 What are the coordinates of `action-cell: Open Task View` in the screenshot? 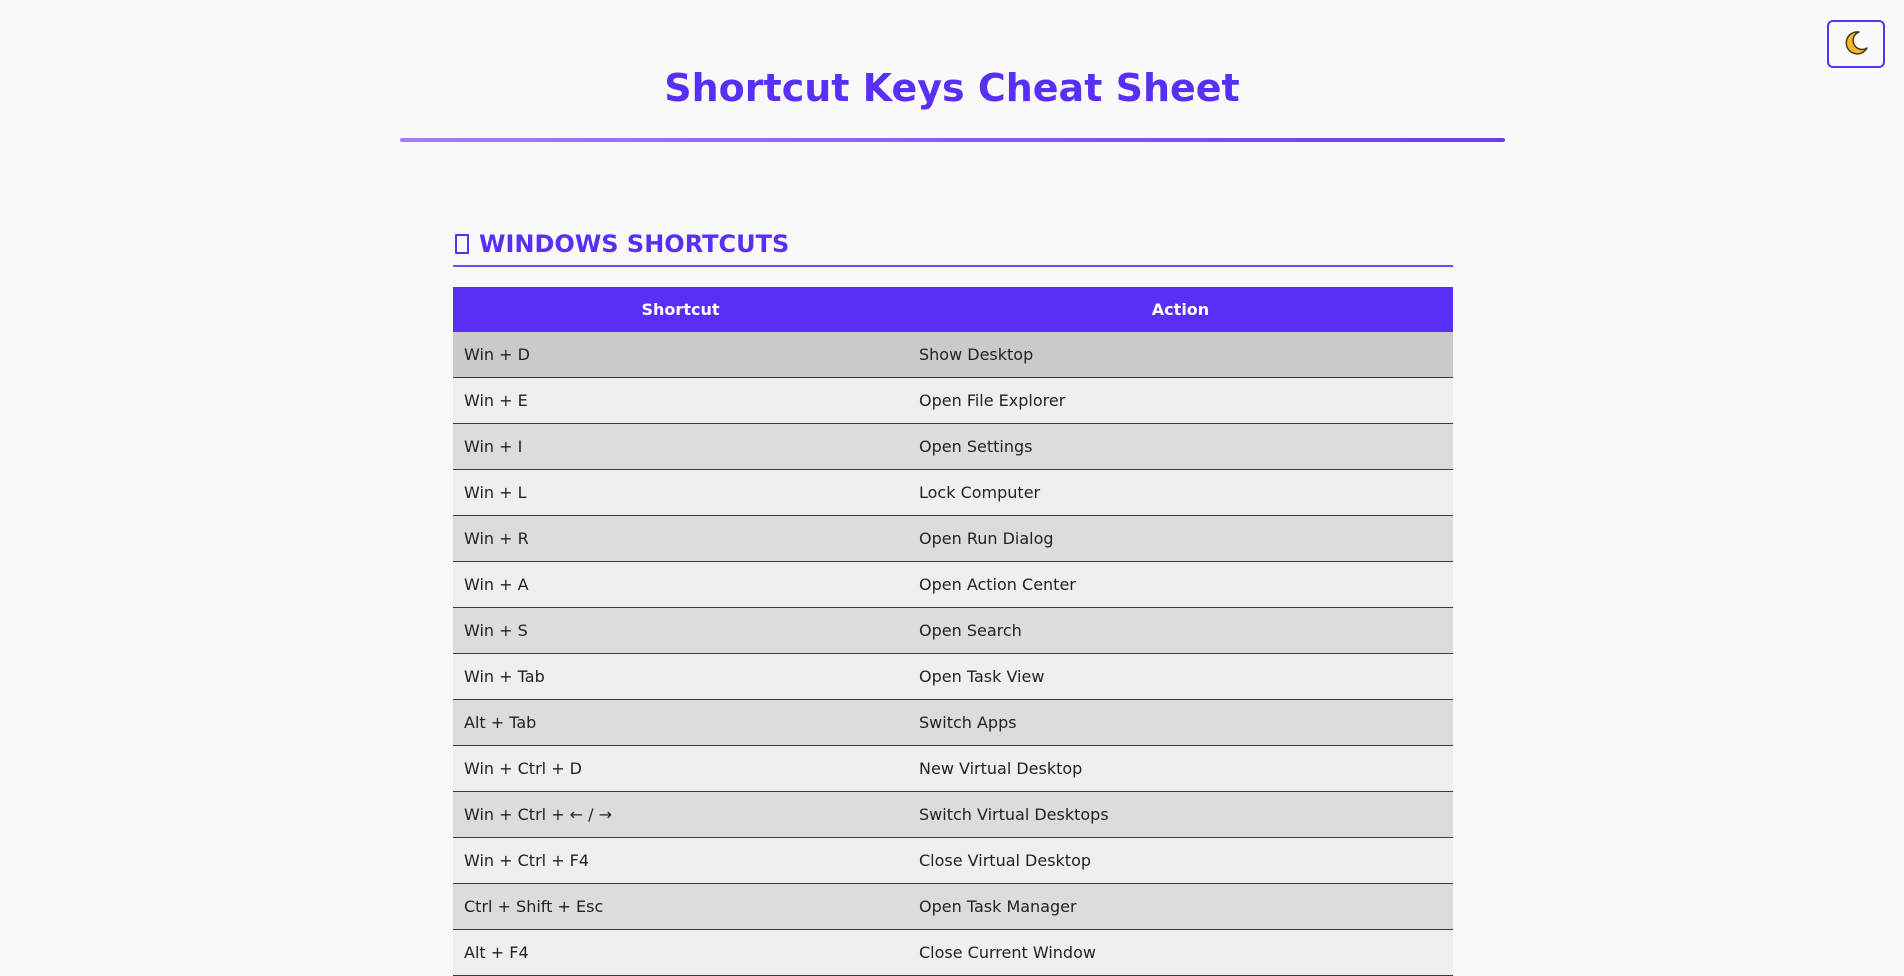 It's located at (1180, 676).